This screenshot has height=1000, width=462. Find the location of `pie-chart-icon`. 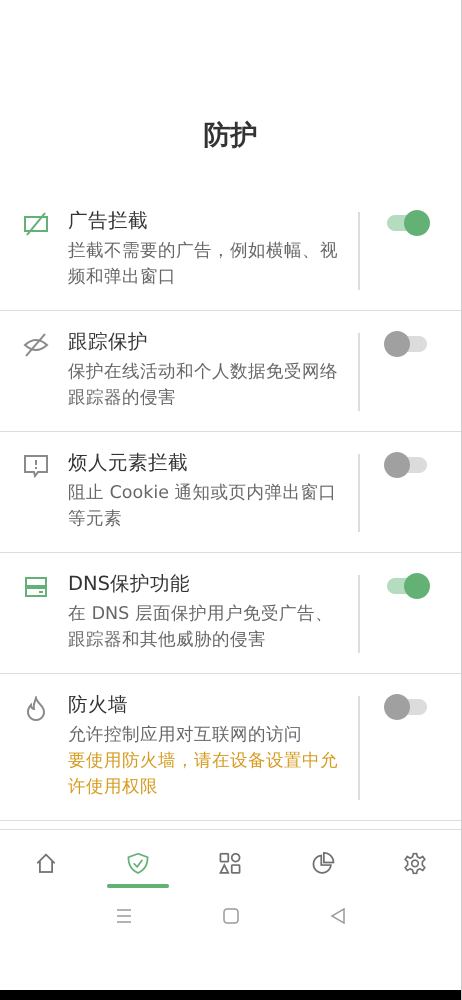

pie-chart-icon is located at coordinates (323, 863).